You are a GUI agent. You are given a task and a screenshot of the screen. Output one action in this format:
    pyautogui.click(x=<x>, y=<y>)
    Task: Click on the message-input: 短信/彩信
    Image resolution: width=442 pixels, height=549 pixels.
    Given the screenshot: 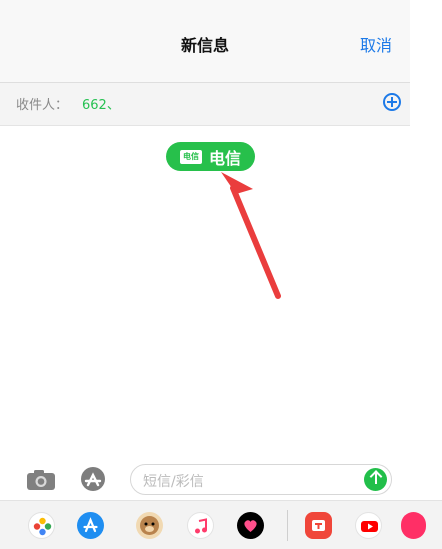 What is the action you would take?
    pyautogui.click(x=261, y=479)
    